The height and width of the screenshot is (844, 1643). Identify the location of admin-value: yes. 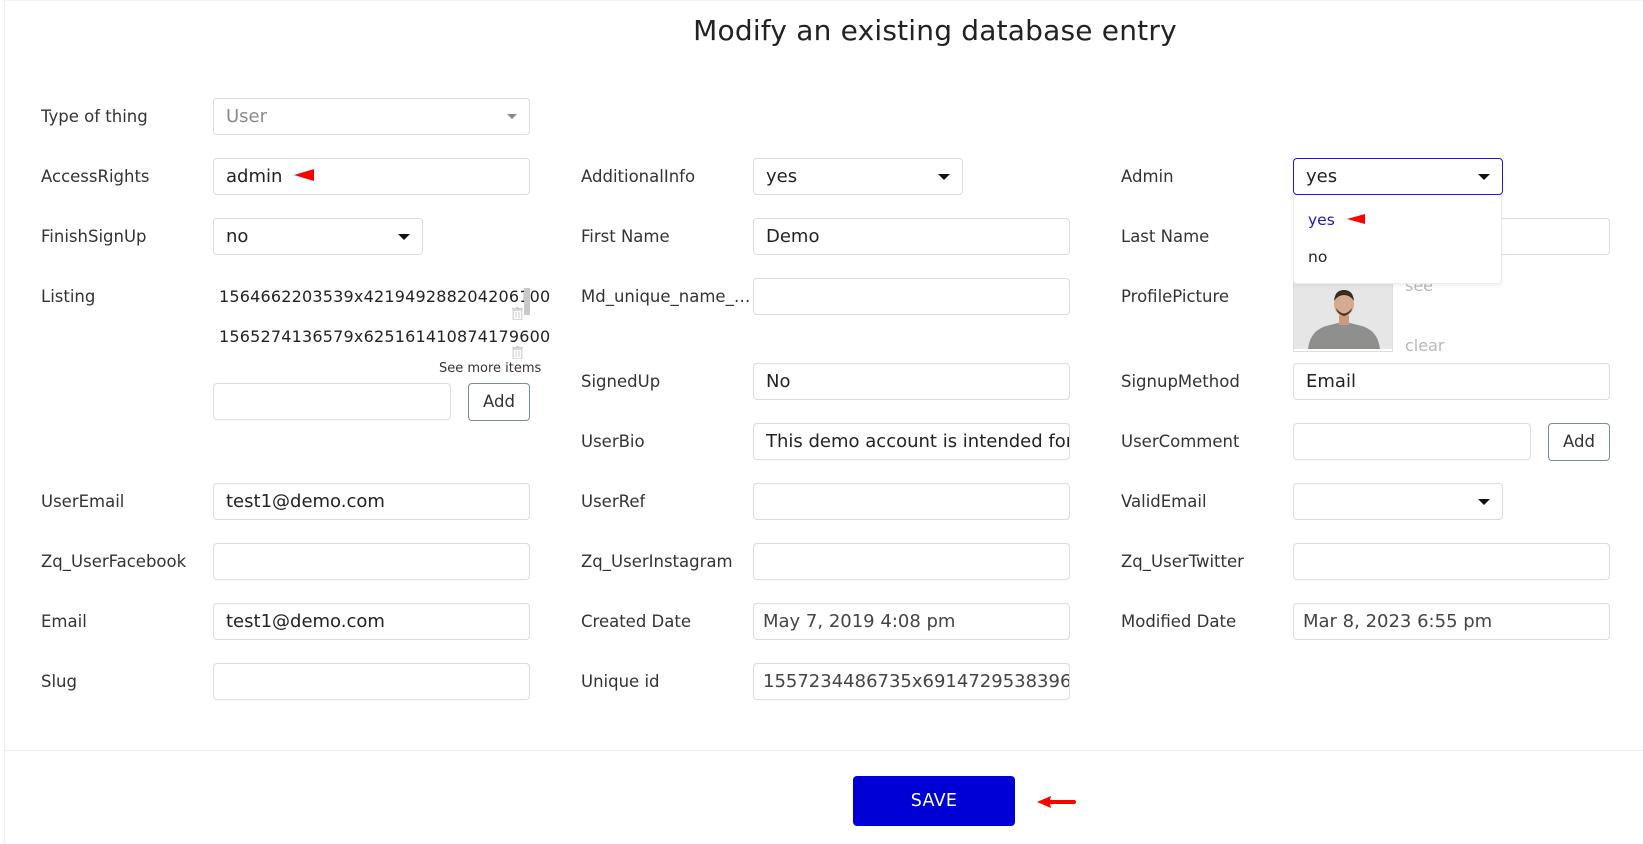
(1322, 176).